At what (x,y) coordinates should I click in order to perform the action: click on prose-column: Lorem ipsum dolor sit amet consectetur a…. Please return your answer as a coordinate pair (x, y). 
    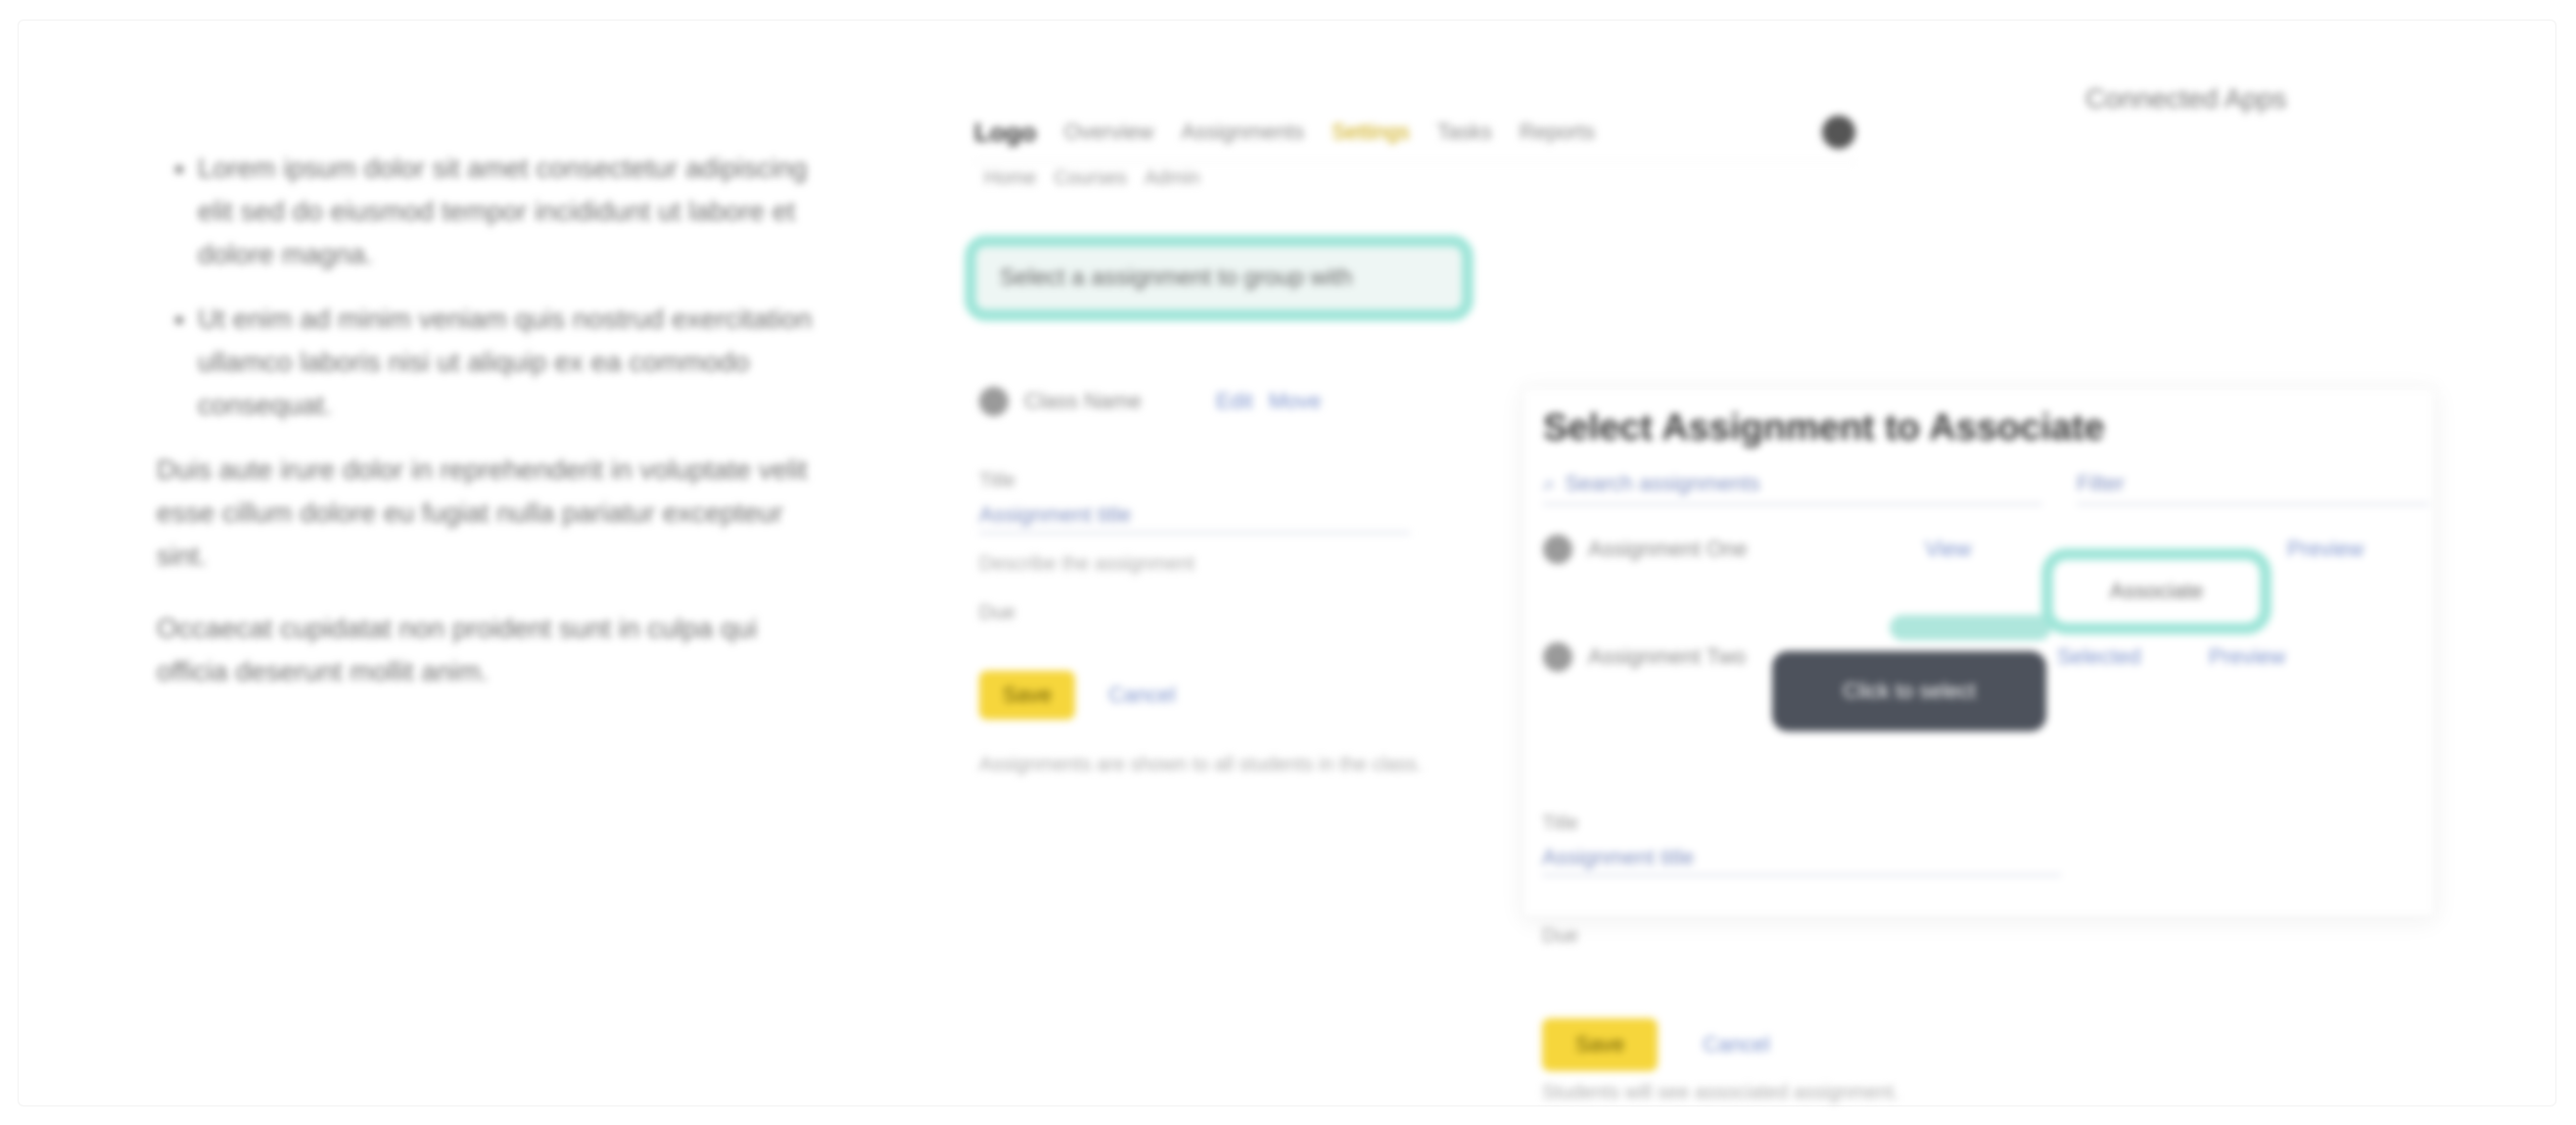
    Looking at the image, I should click on (480, 435).